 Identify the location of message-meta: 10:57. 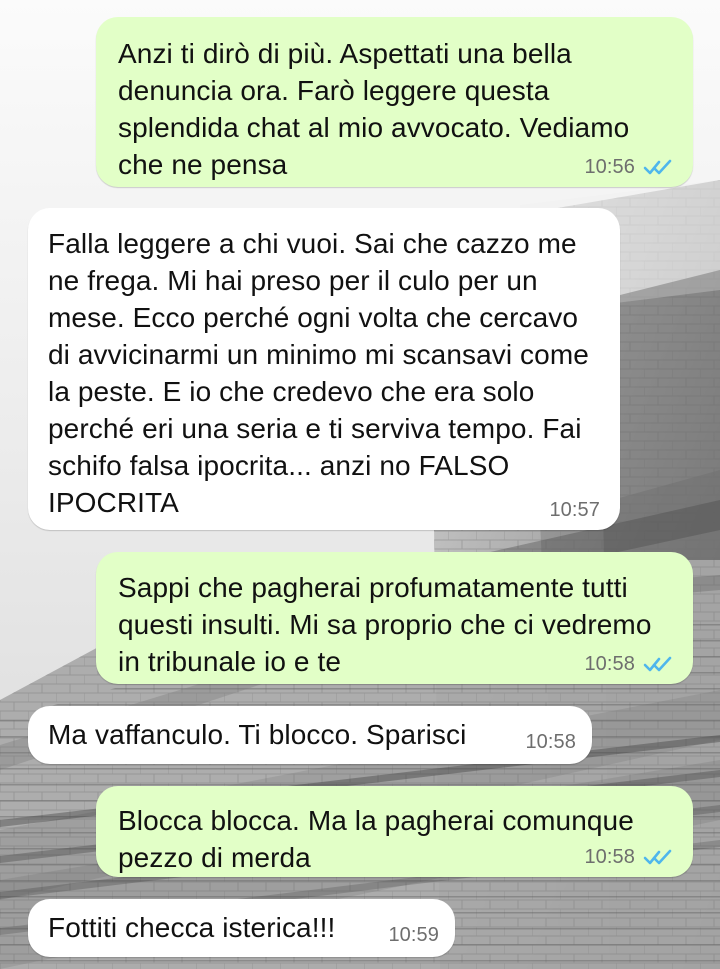
(574, 510).